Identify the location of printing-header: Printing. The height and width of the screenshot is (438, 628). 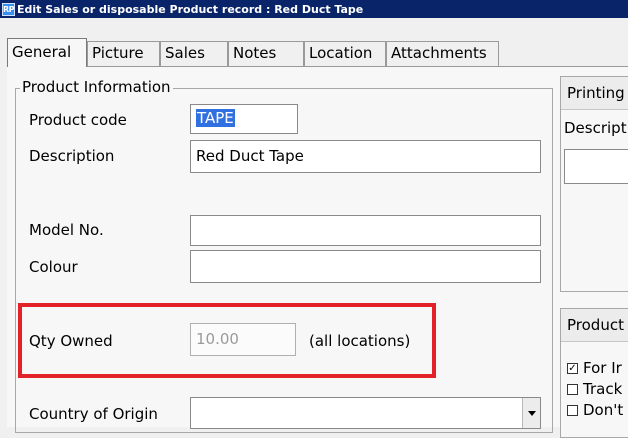
(594, 93).